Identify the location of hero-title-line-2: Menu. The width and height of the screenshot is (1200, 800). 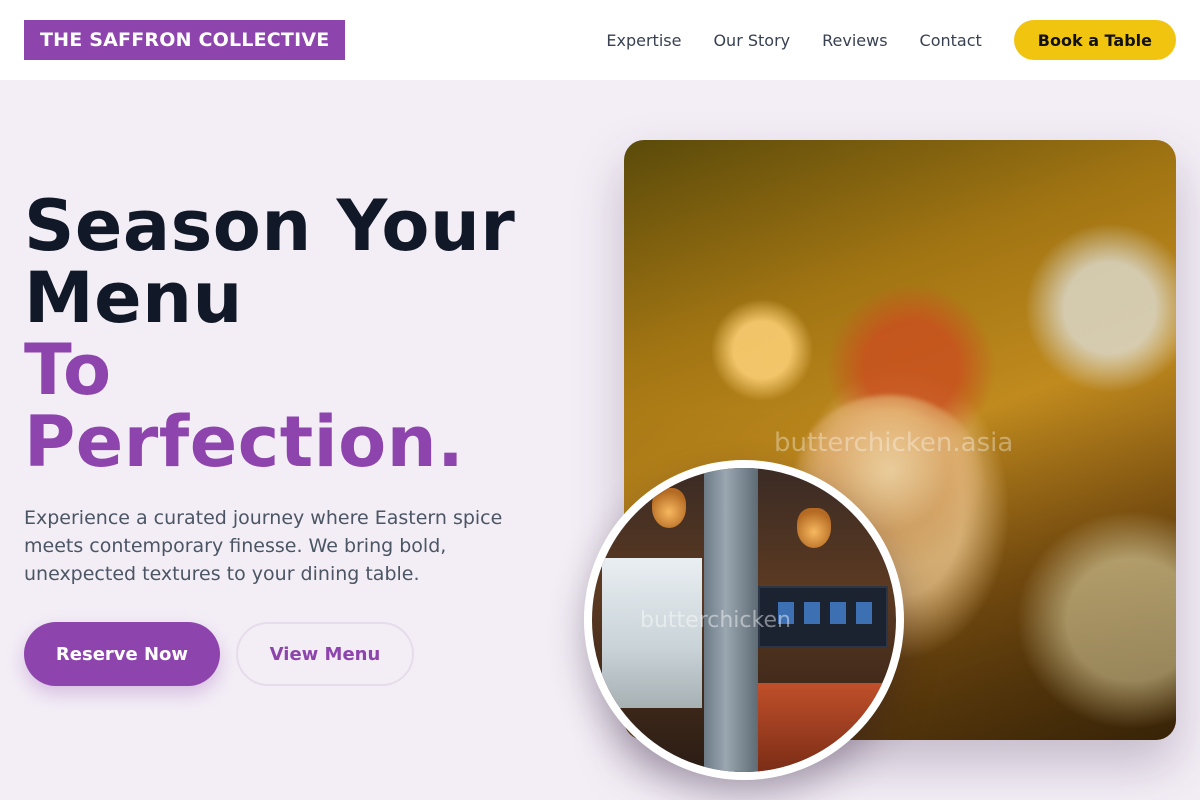
(133, 298).